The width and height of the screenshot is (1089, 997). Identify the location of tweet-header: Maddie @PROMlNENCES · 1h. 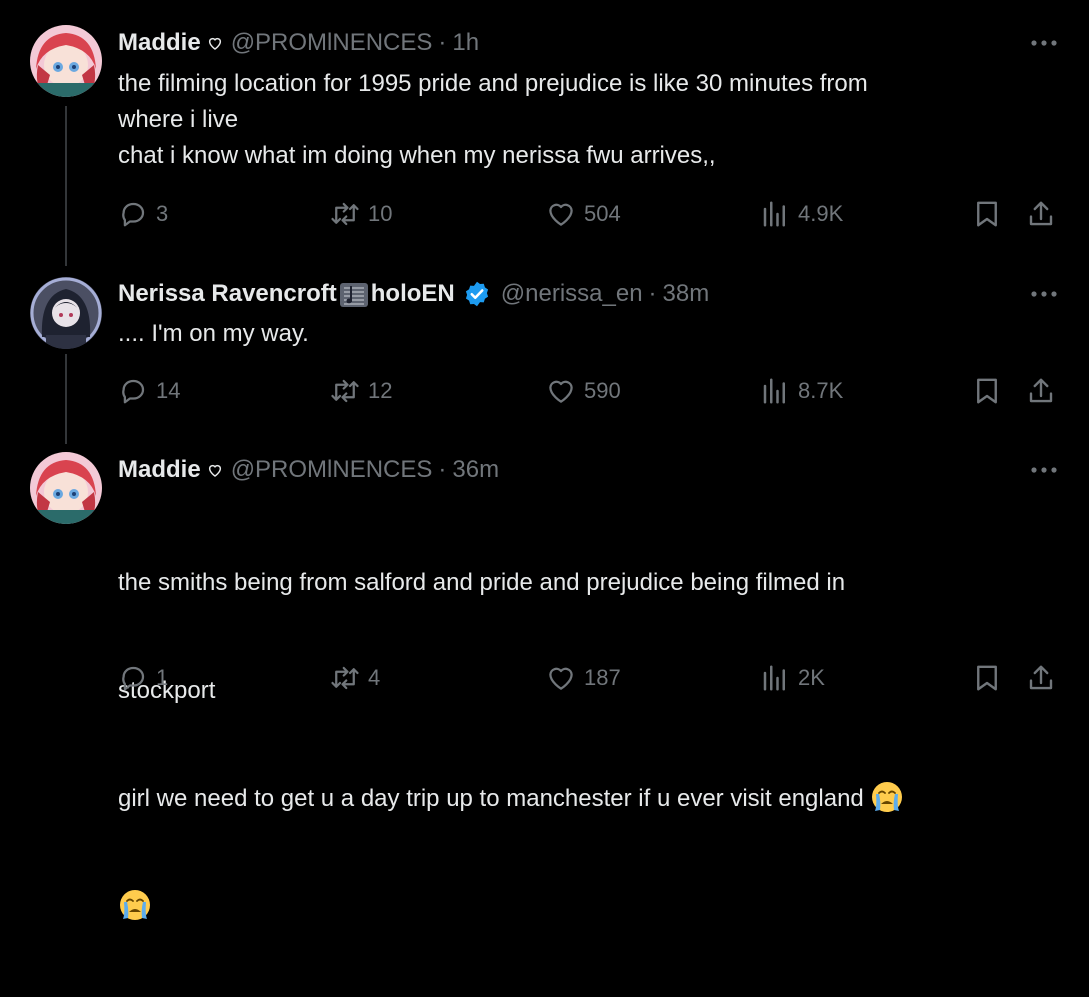
(298, 43).